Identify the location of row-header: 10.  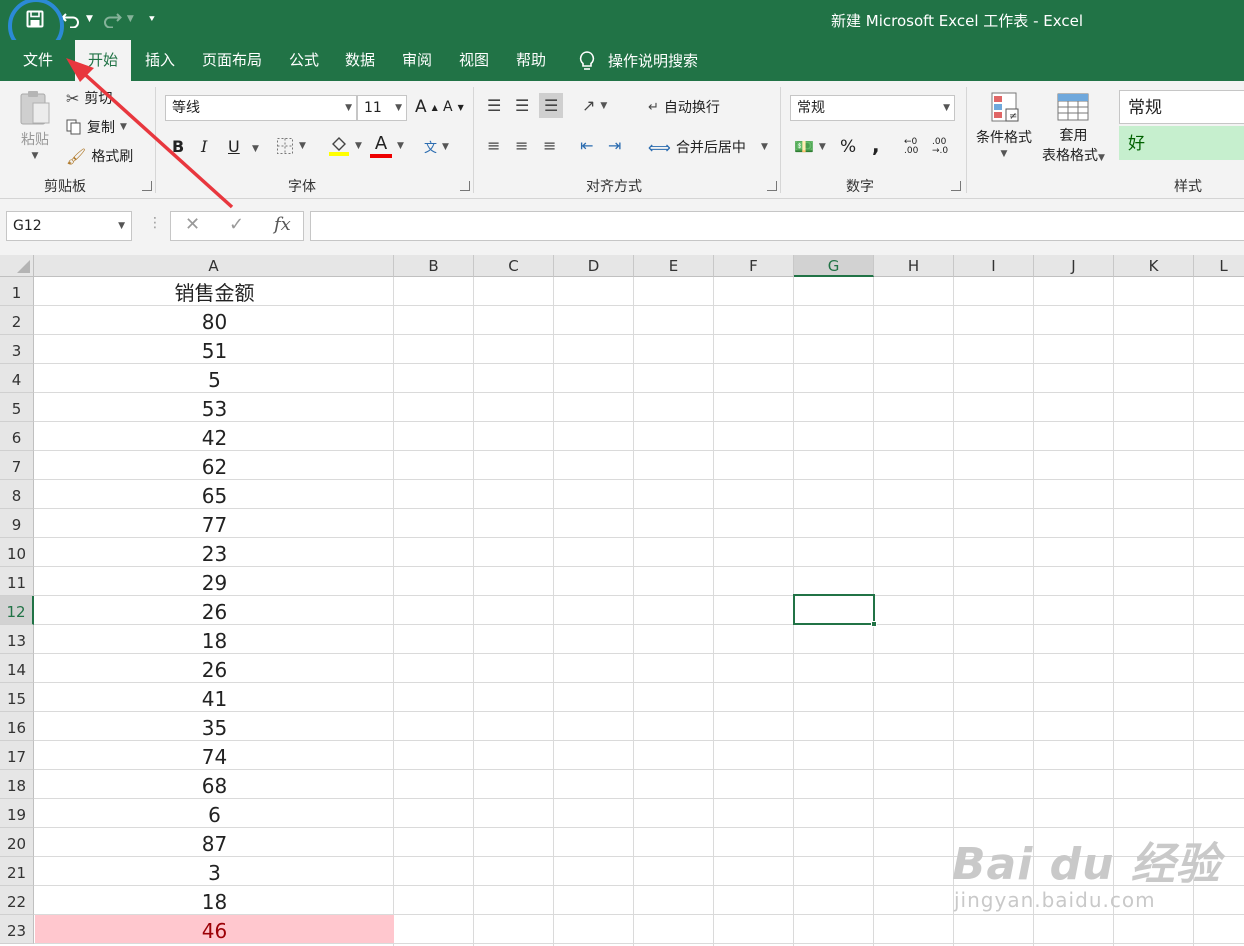
(17, 552).